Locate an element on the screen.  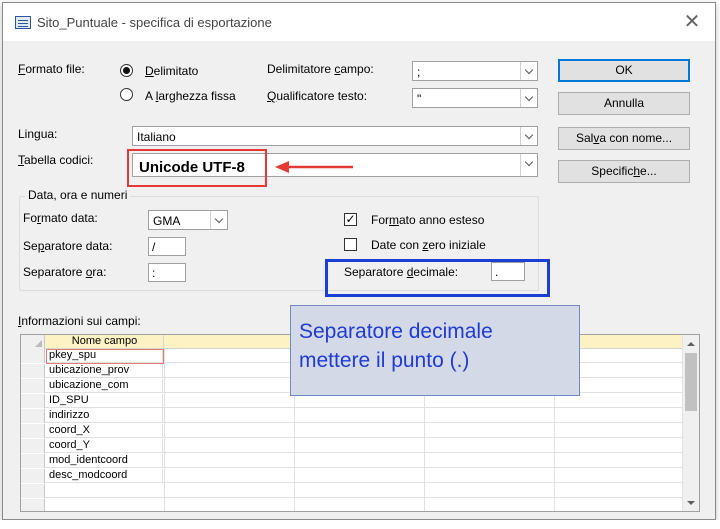
callout-line-2: mettere il punto (.) is located at coordinates (384, 360).